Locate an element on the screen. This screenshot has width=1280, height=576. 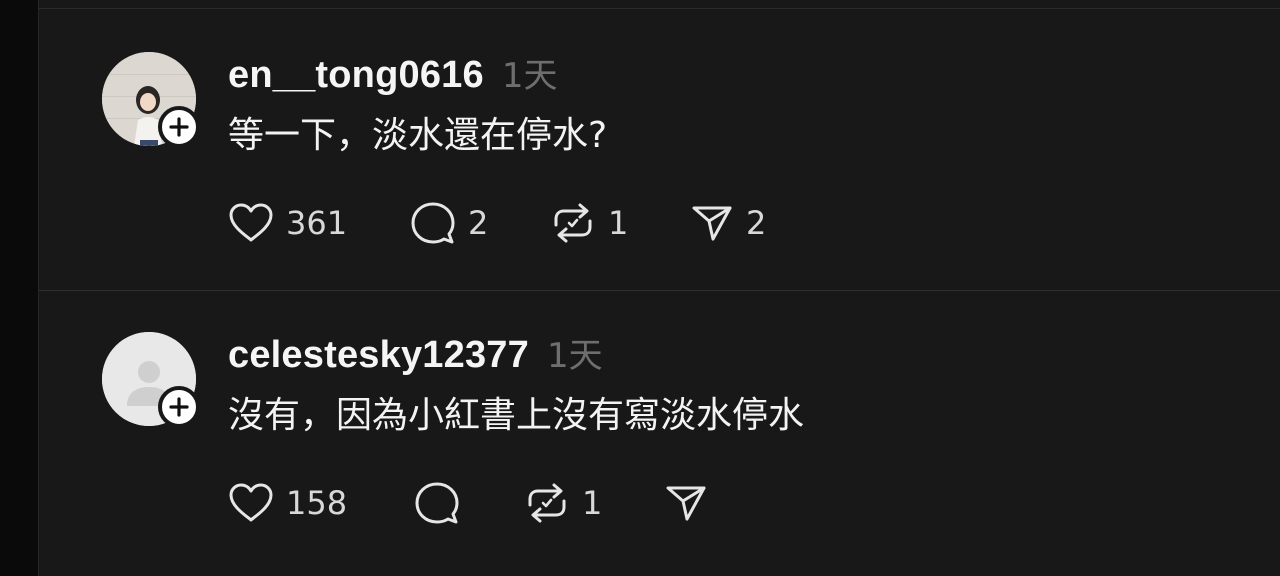
username: en__tong0616 is located at coordinates (356, 75).